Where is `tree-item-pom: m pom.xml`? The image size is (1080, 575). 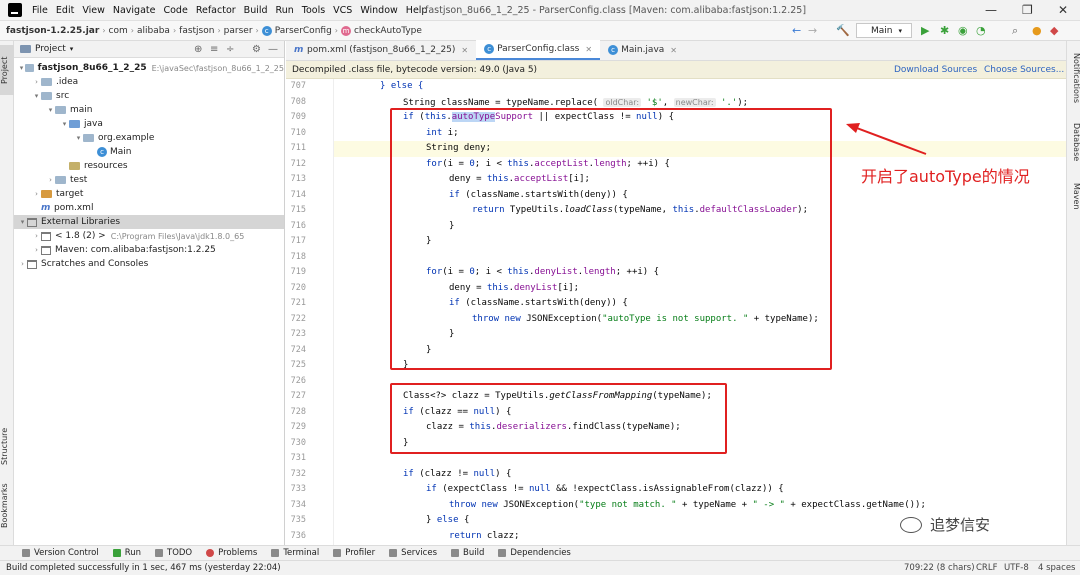
tree-item-pom: m pom.xml is located at coordinates (149, 208).